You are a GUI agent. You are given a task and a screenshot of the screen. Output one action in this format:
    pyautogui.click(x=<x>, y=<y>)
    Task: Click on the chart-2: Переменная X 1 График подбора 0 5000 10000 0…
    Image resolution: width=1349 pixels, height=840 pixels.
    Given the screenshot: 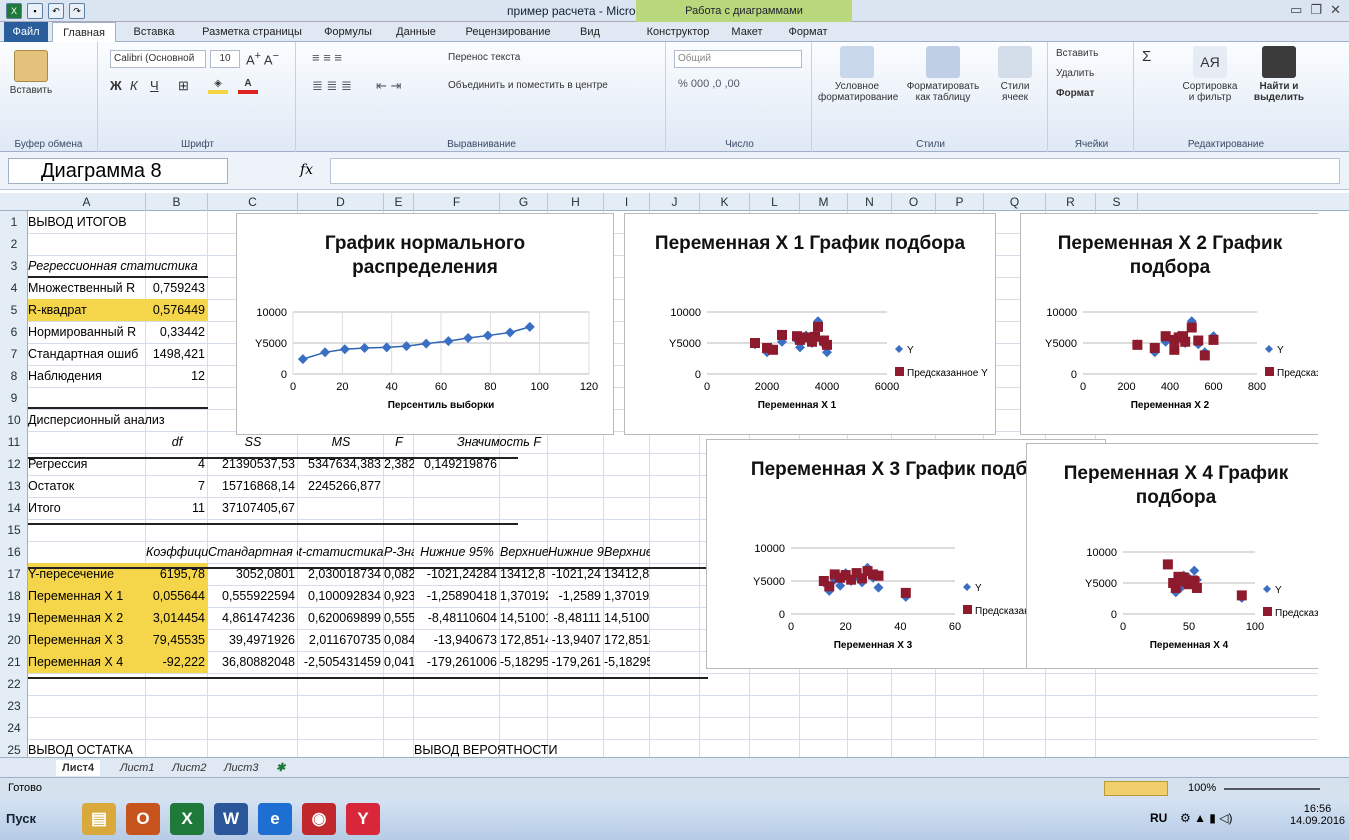 What is the action you would take?
    pyautogui.click(x=810, y=324)
    